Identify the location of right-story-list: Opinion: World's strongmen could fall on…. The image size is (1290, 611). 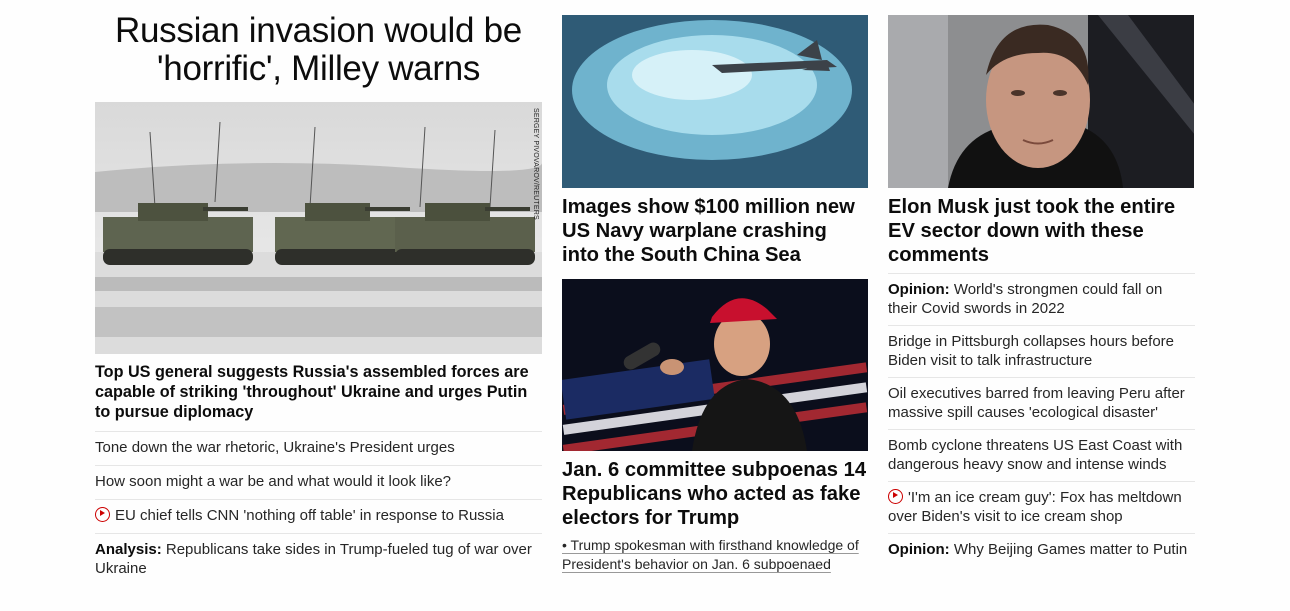
(1041, 419).